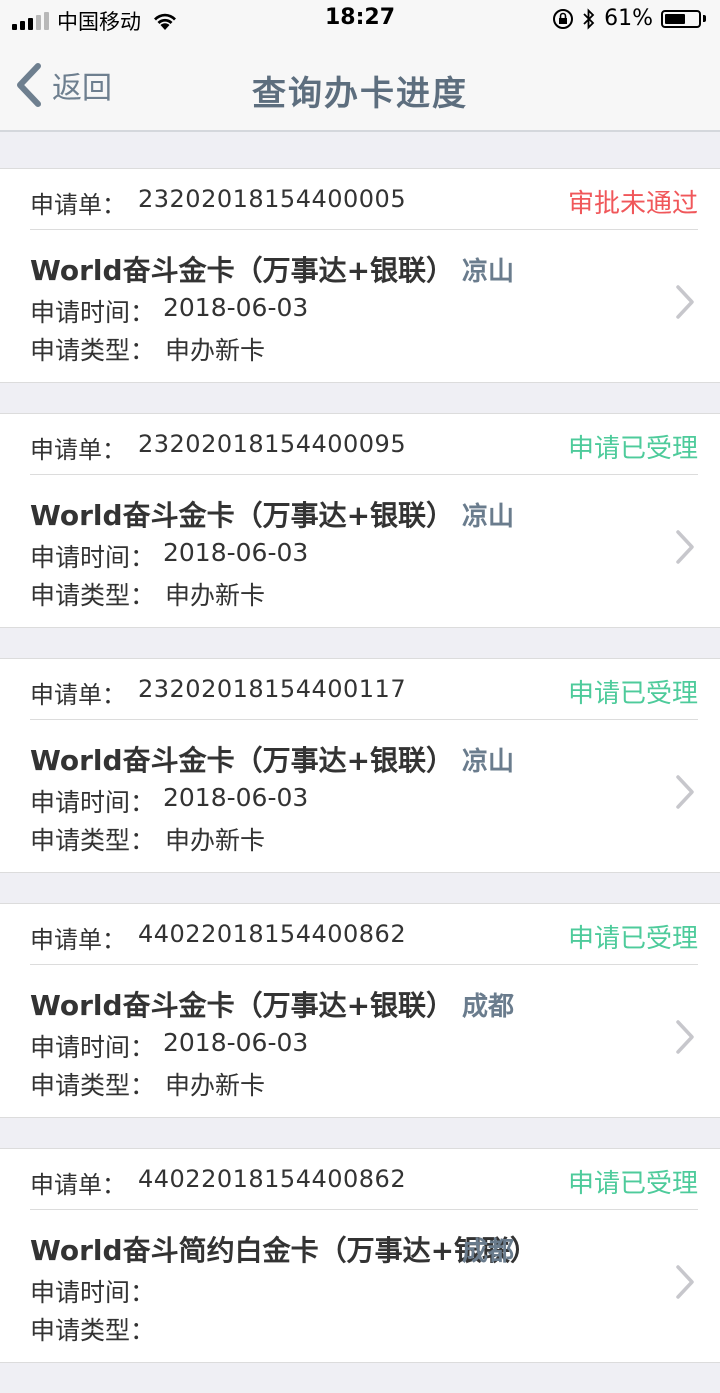 The height and width of the screenshot is (1393, 720). Describe the element at coordinates (272, 689) in the screenshot. I see `order-number: 23202018154400117` at that location.